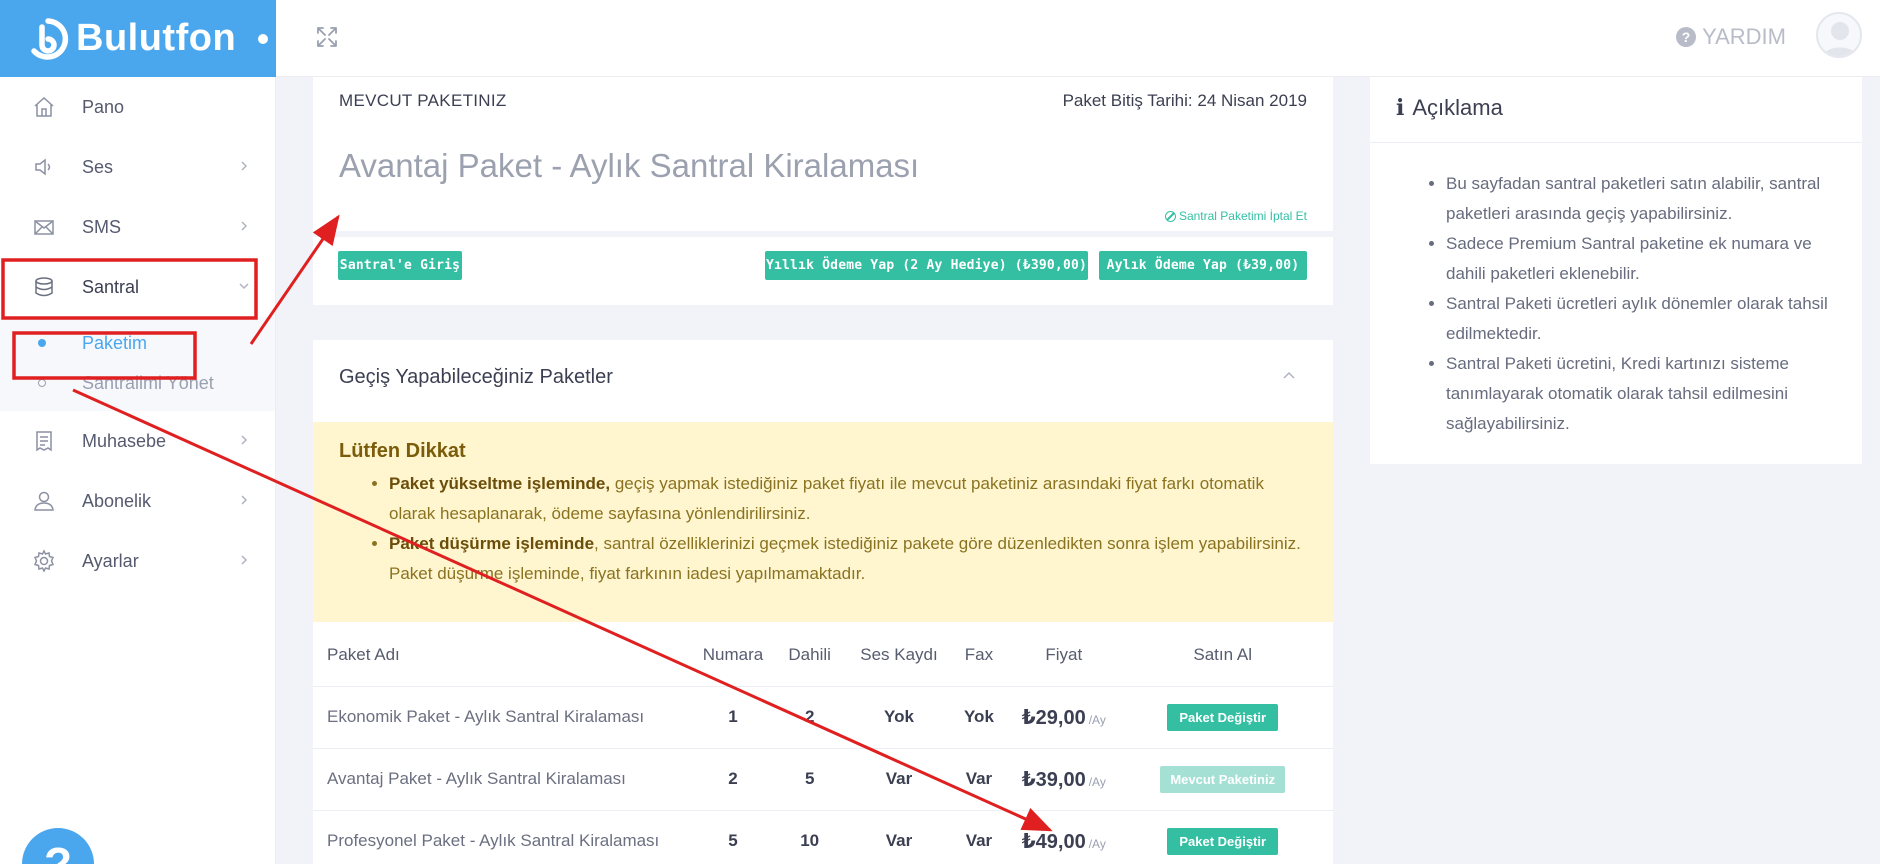 The height and width of the screenshot is (864, 1880). I want to click on active-dot-icon, so click(42, 343).